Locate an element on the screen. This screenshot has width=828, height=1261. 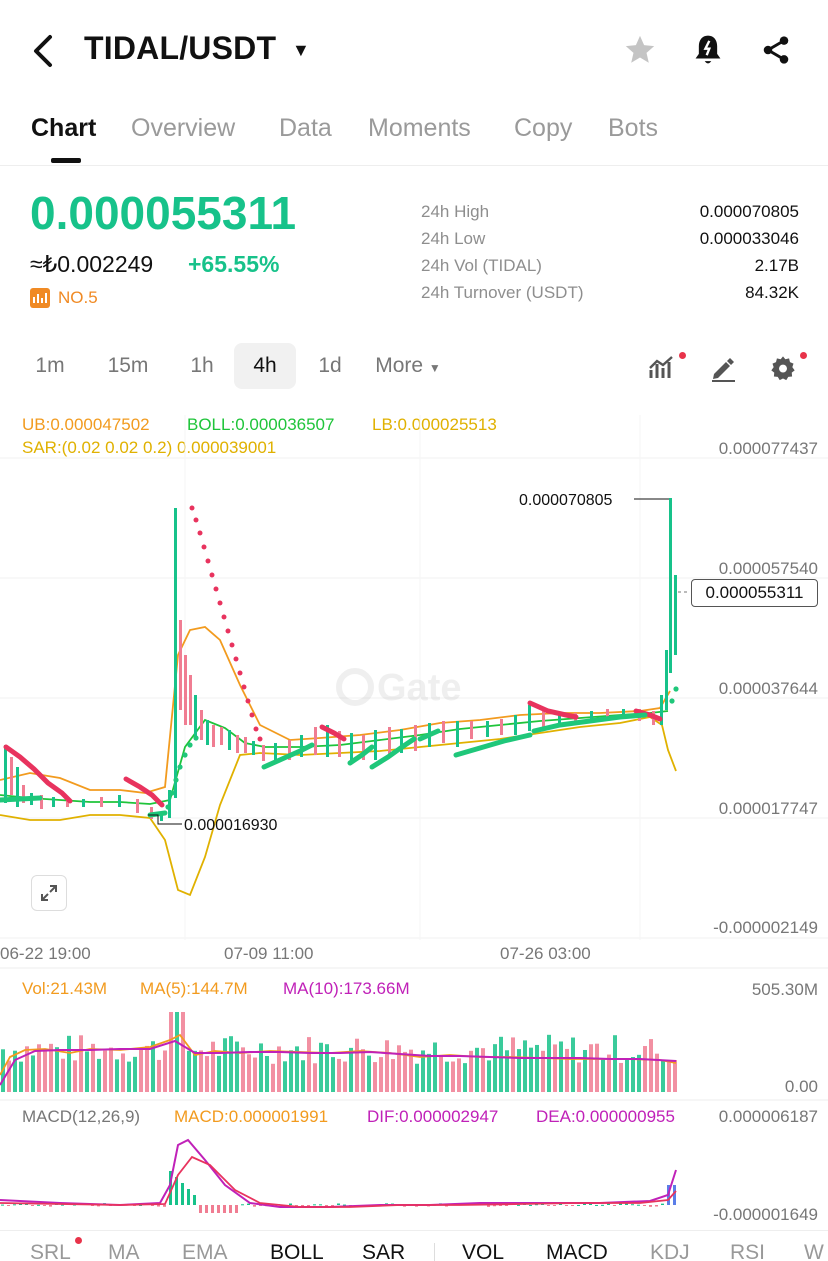
interval-more-label: More is located at coordinates (399, 365).